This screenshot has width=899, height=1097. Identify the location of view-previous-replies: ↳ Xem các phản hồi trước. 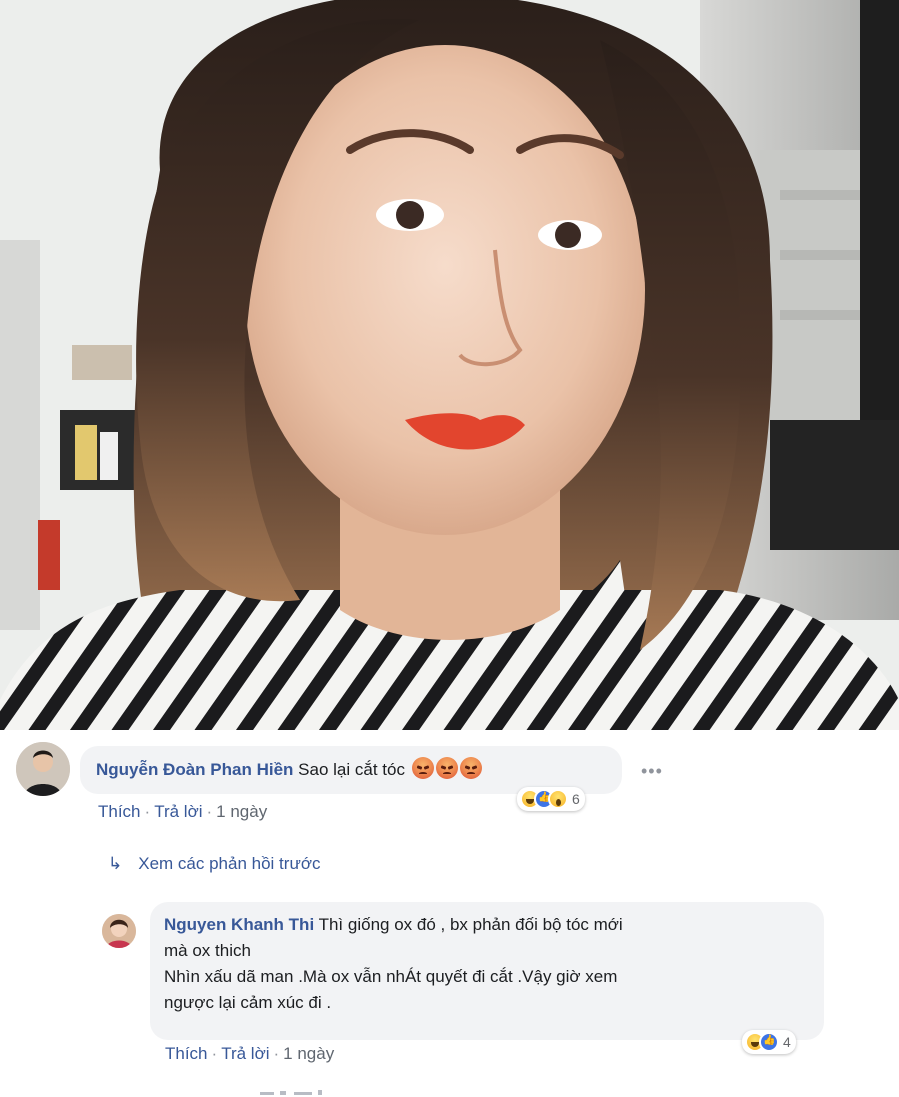
(214, 864).